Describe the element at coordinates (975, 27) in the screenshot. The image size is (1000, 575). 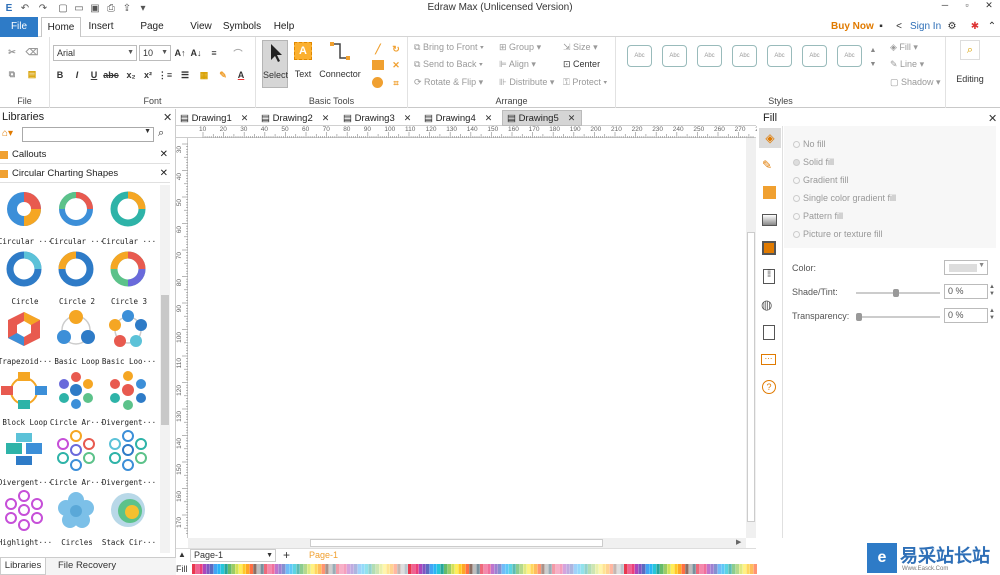
I see `theme-icon: ✱` at that location.